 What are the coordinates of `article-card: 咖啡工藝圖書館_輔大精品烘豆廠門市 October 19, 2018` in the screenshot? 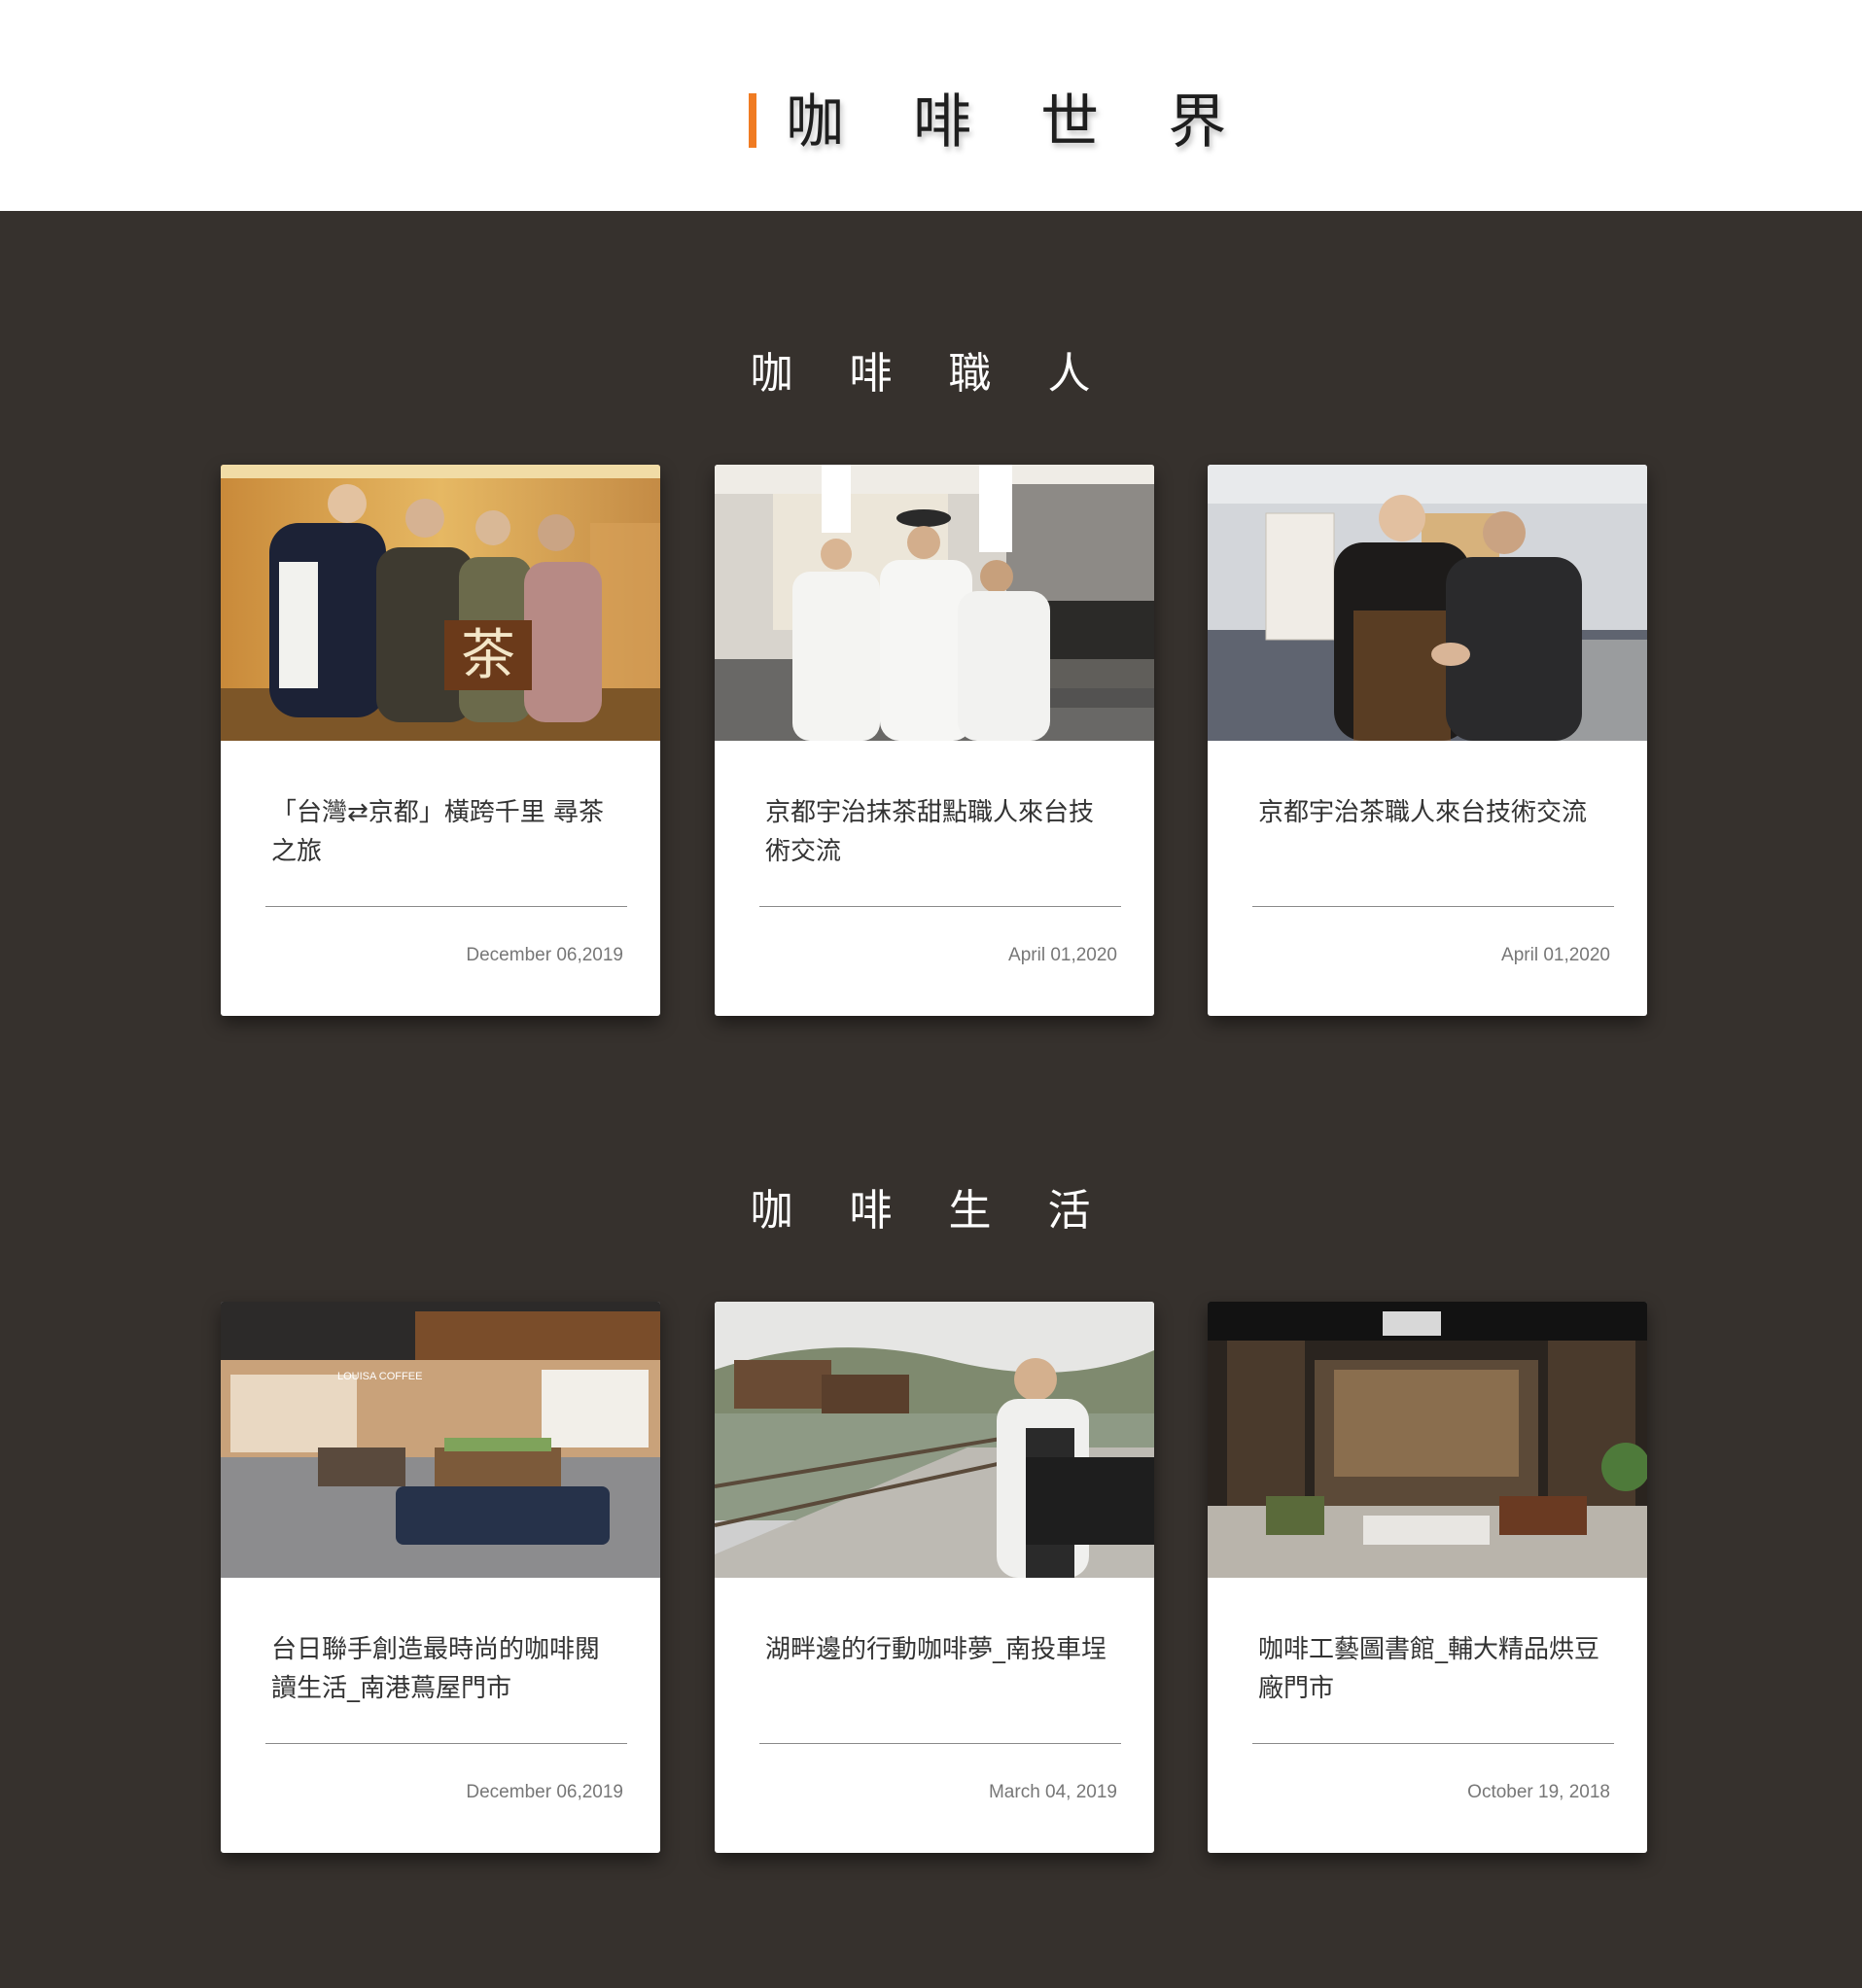 It's located at (1427, 1577).